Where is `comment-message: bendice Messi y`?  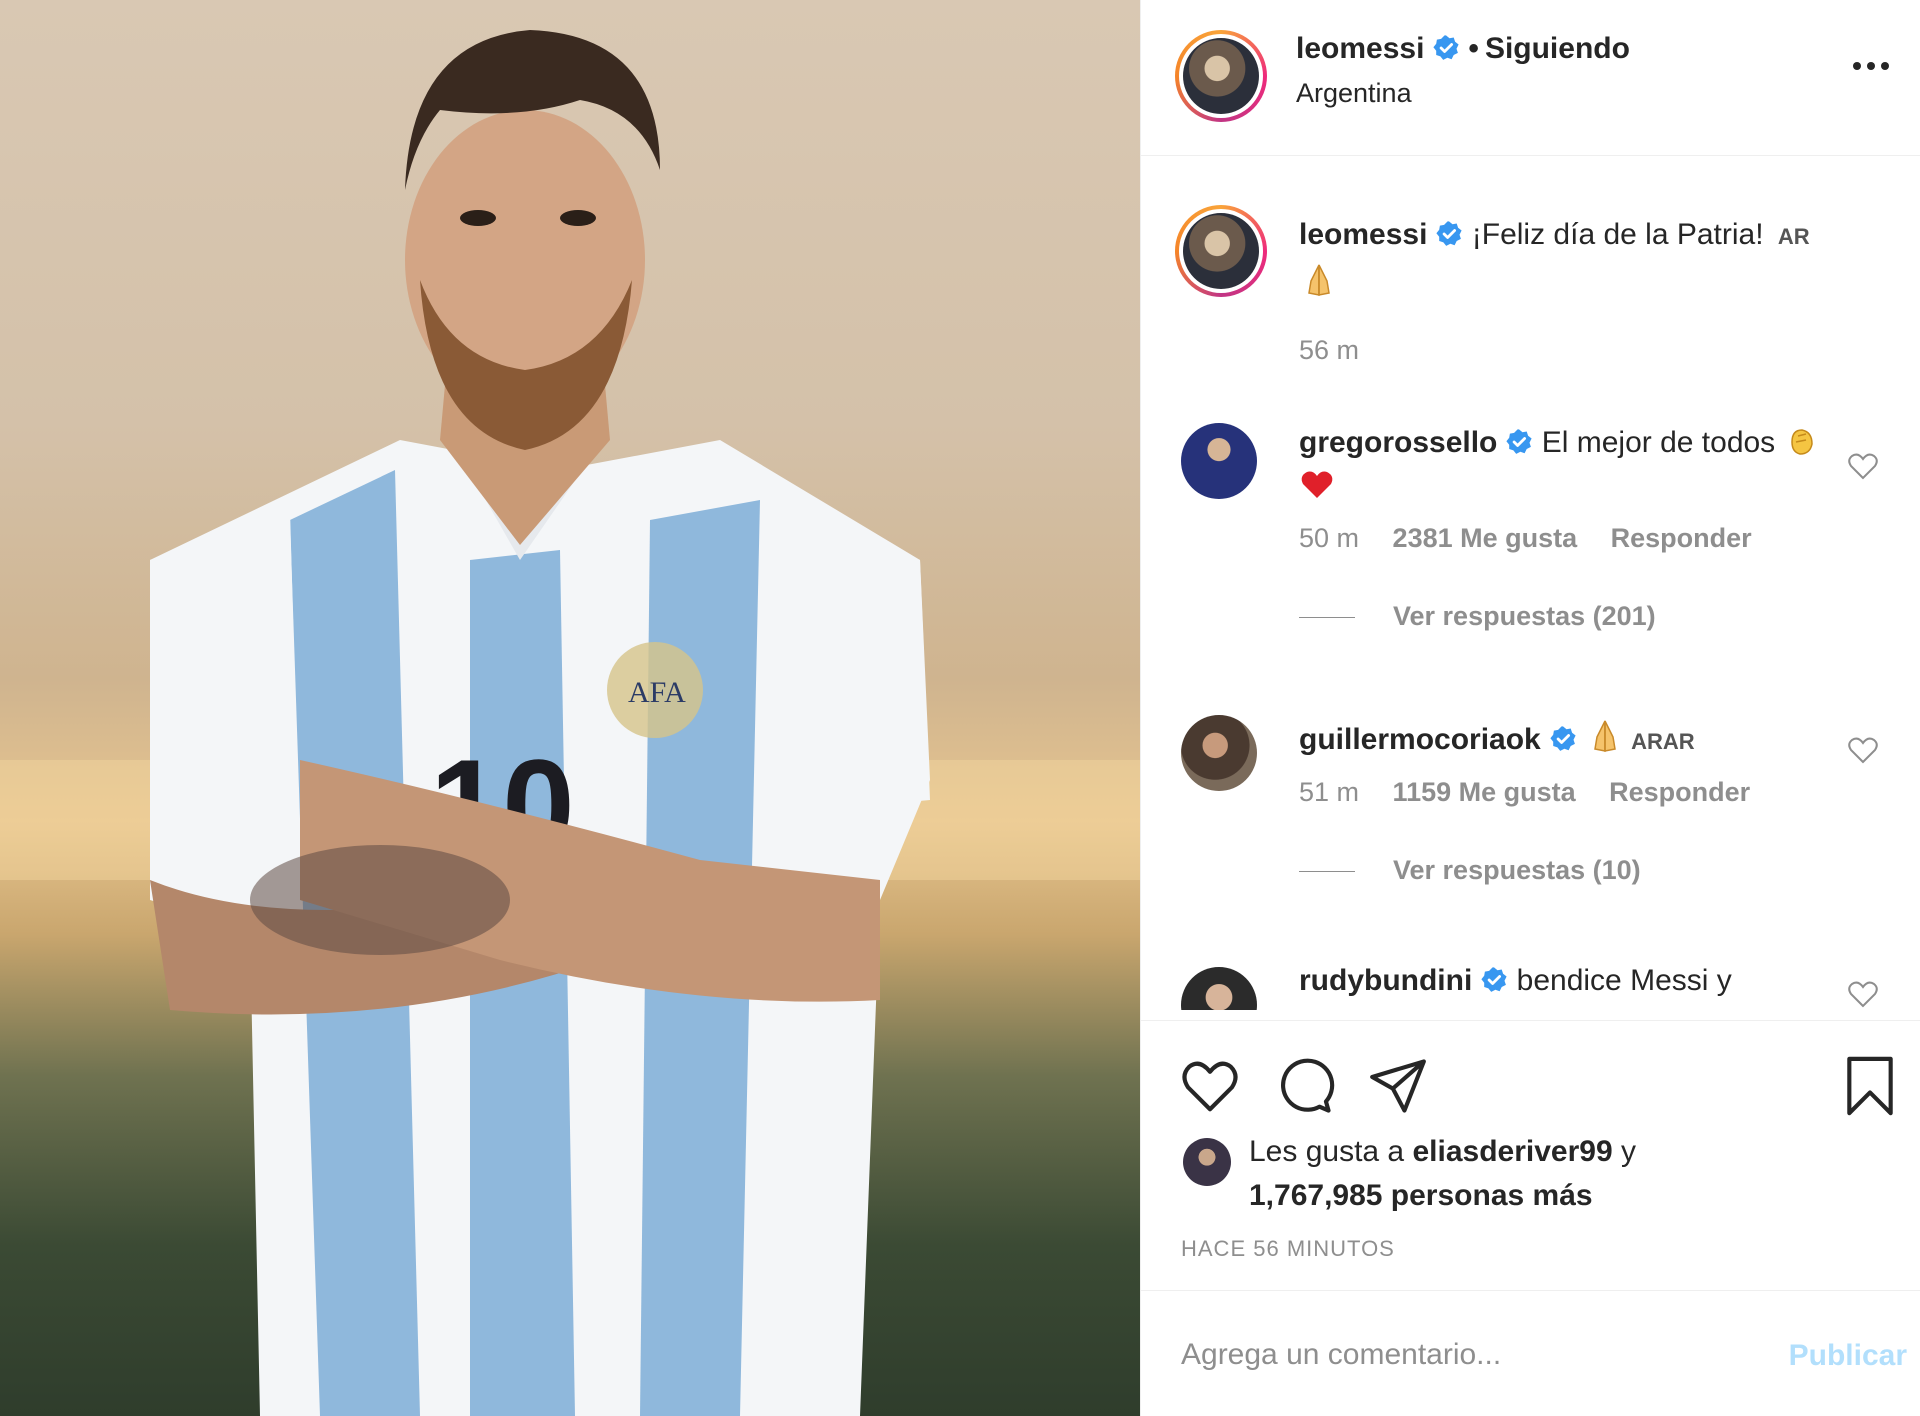 comment-message: bendice Messi y is located at coordinates (1624, 980).